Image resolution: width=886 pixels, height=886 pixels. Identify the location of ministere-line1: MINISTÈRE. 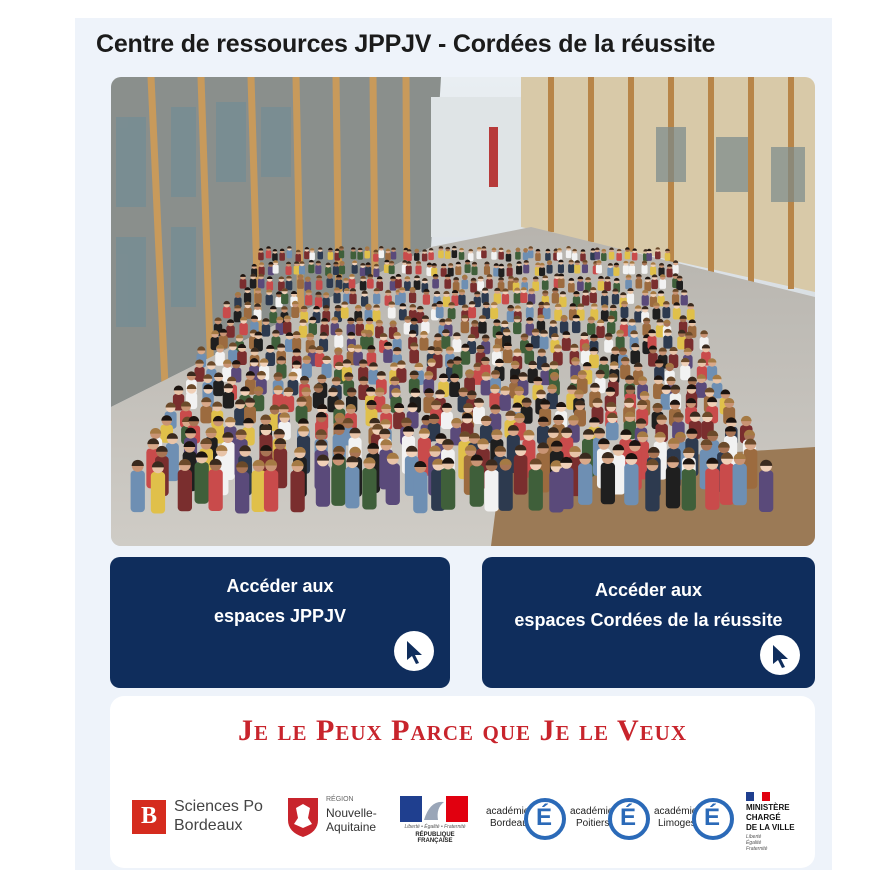
(768, 807).